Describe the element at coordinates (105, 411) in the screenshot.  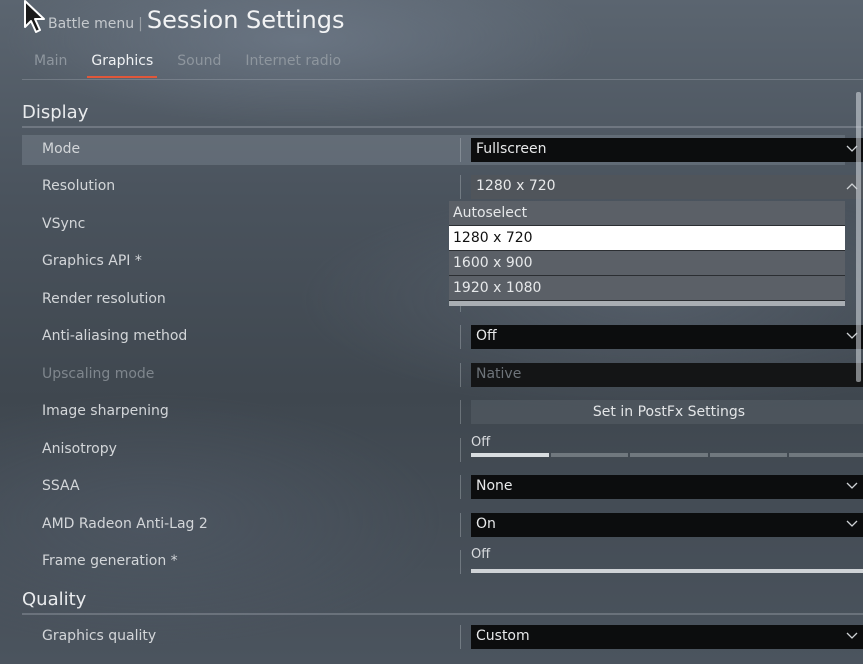
I see `setting-label: Image sharpening` at that location.